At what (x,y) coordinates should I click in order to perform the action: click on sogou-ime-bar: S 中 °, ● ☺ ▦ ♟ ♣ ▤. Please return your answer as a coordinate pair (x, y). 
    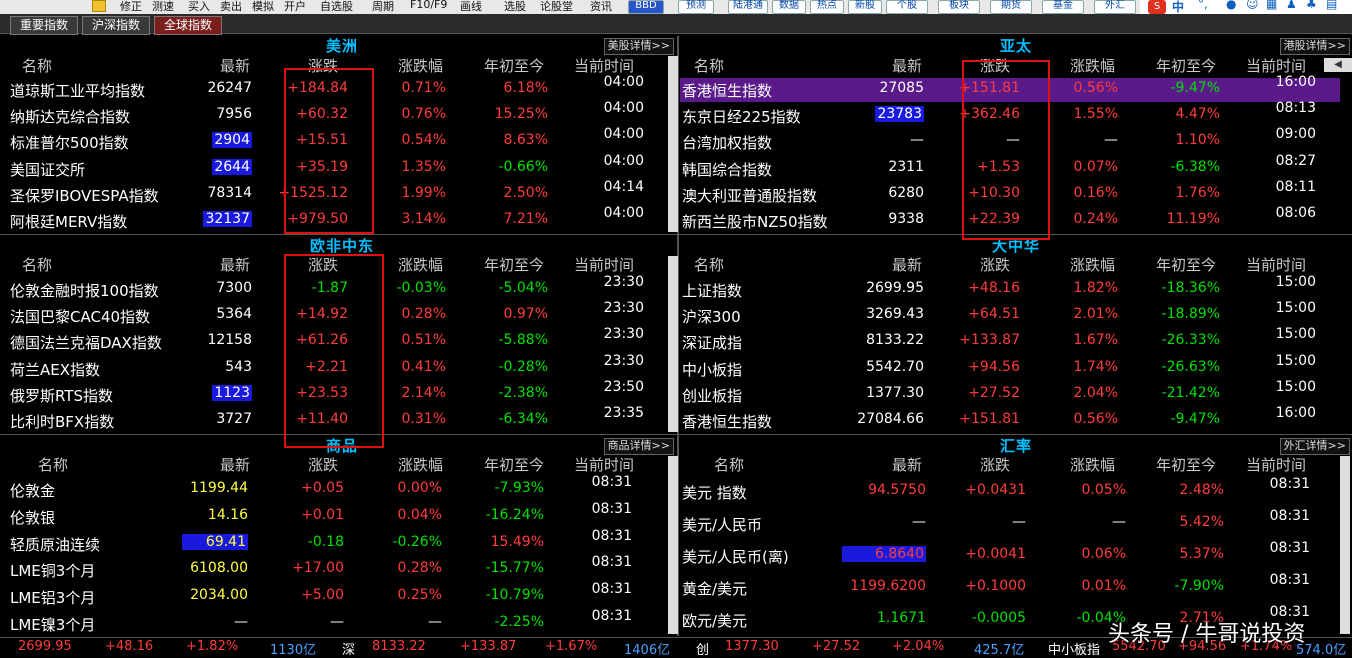
    Looking at the image, I should click on (1246, 7).